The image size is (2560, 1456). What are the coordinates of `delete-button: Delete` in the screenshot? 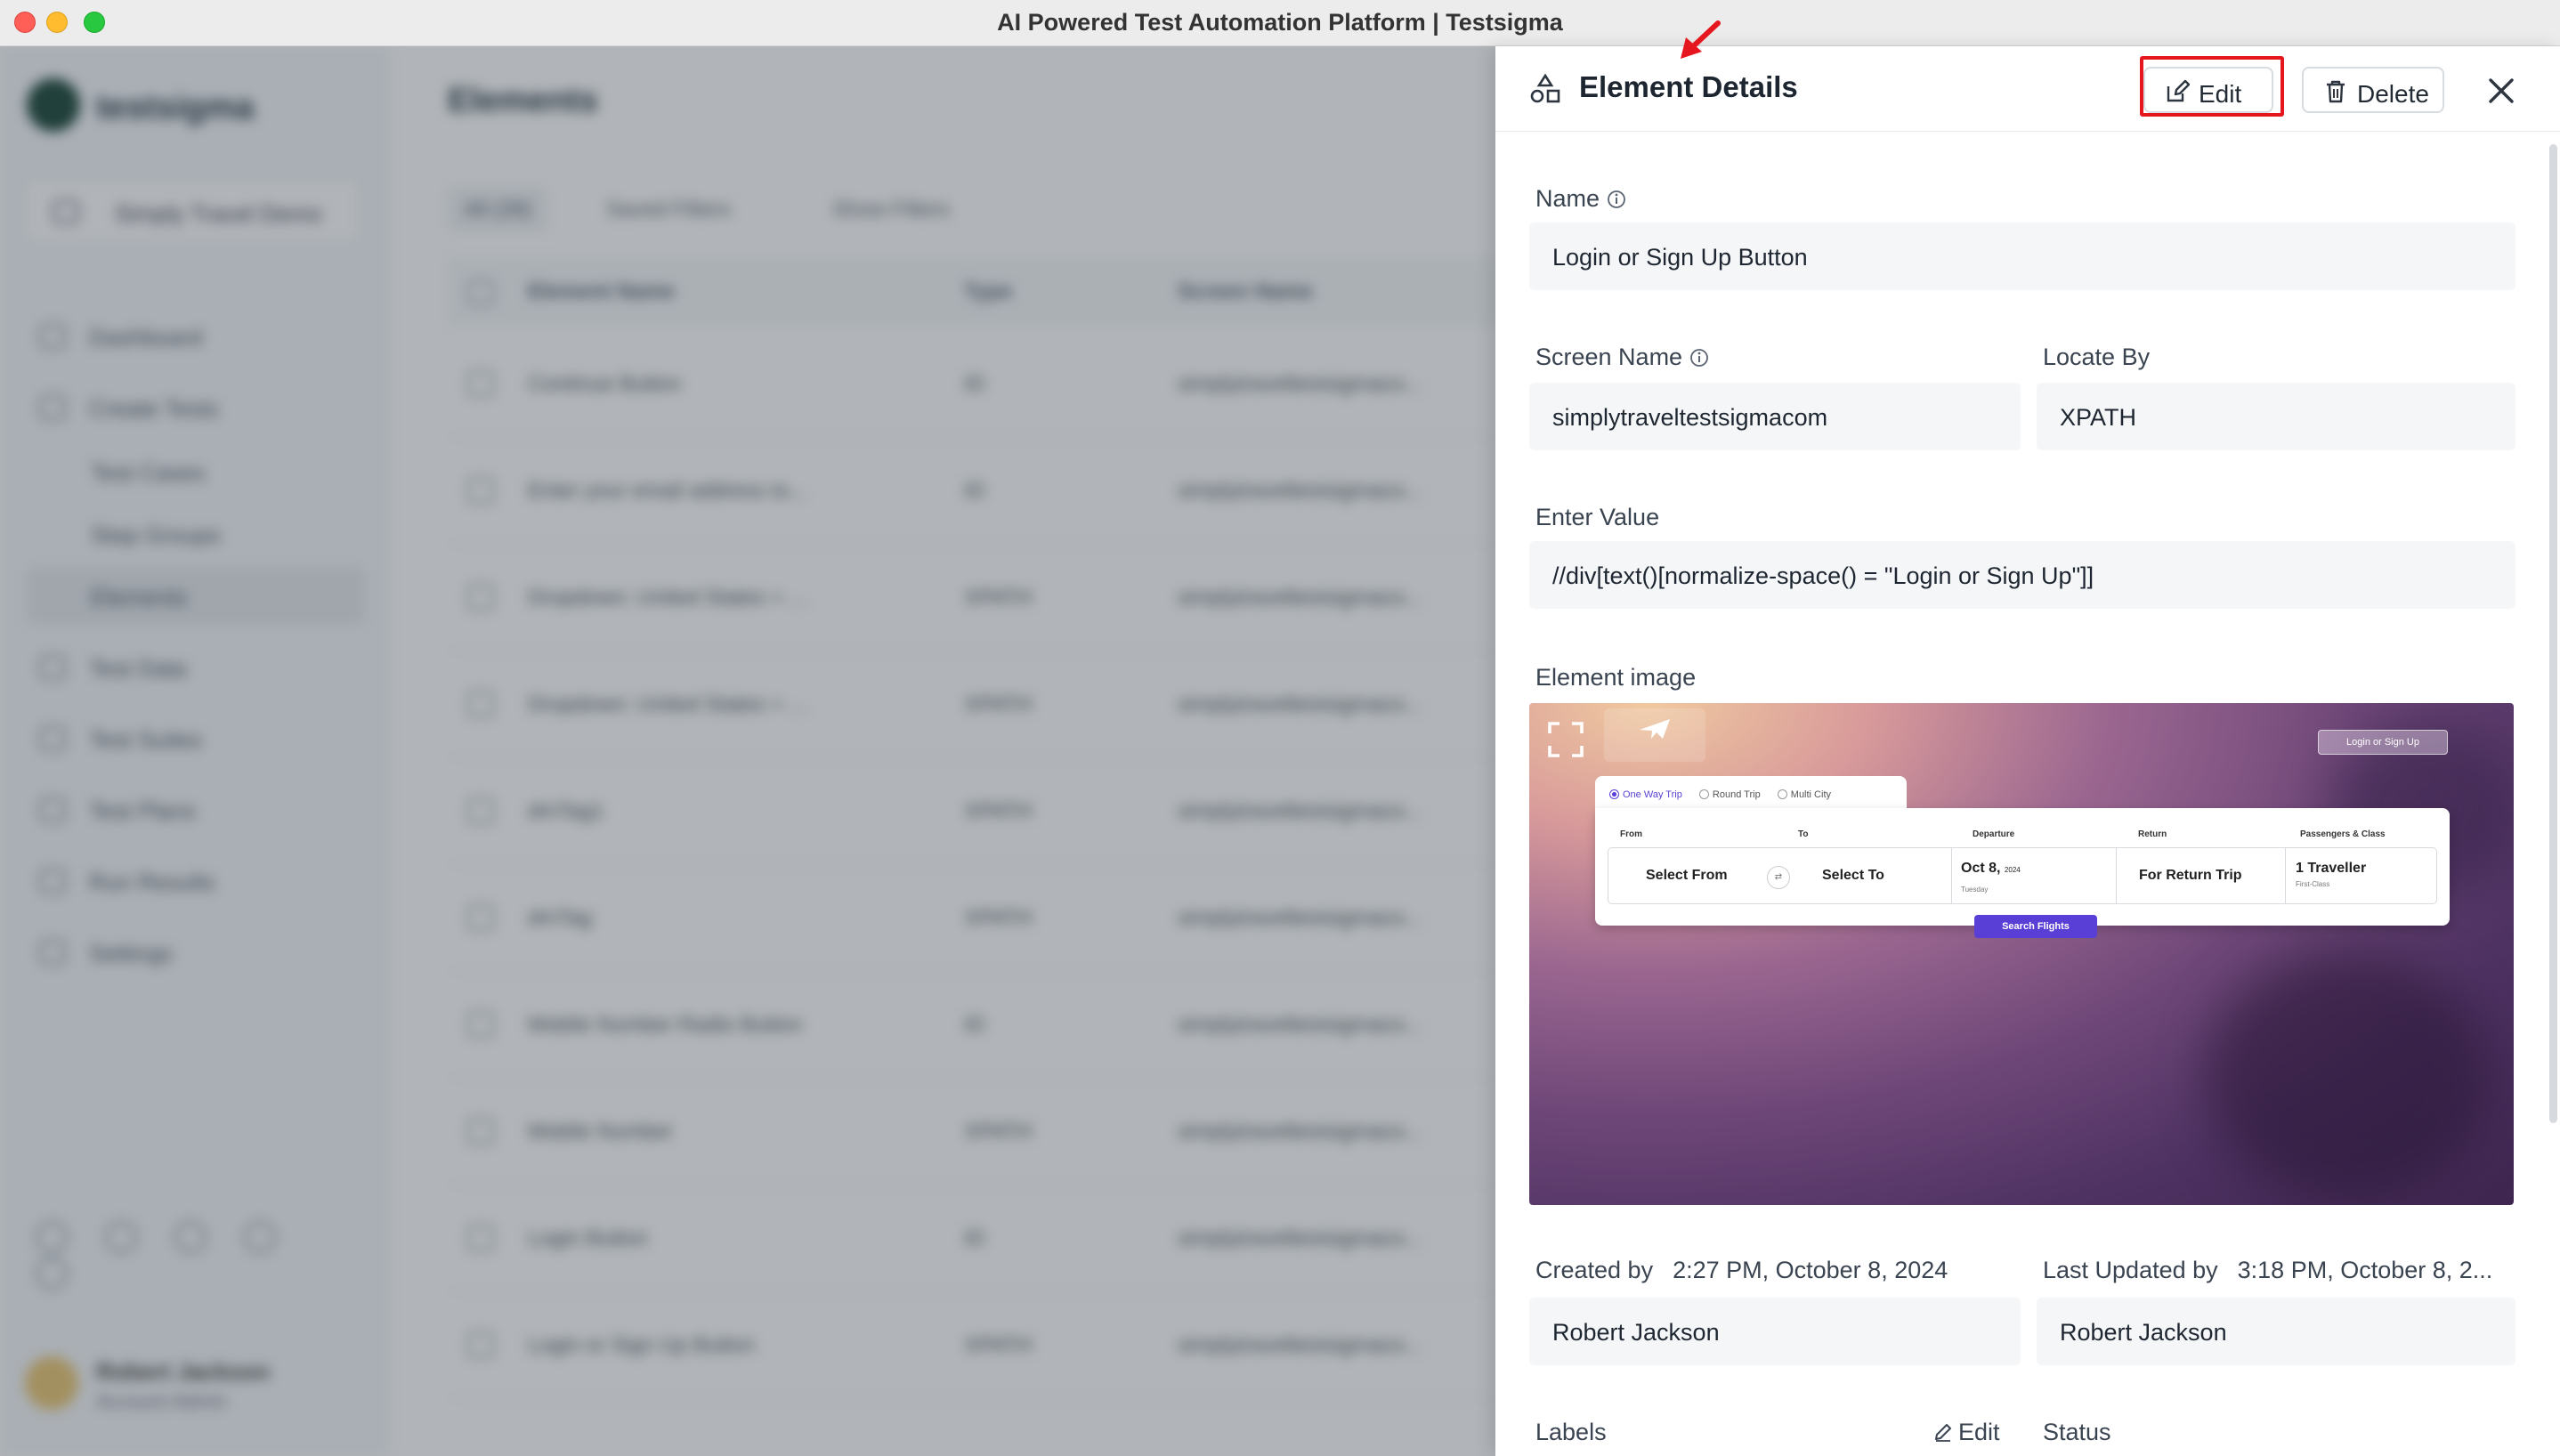 It's located at (2373, 90).